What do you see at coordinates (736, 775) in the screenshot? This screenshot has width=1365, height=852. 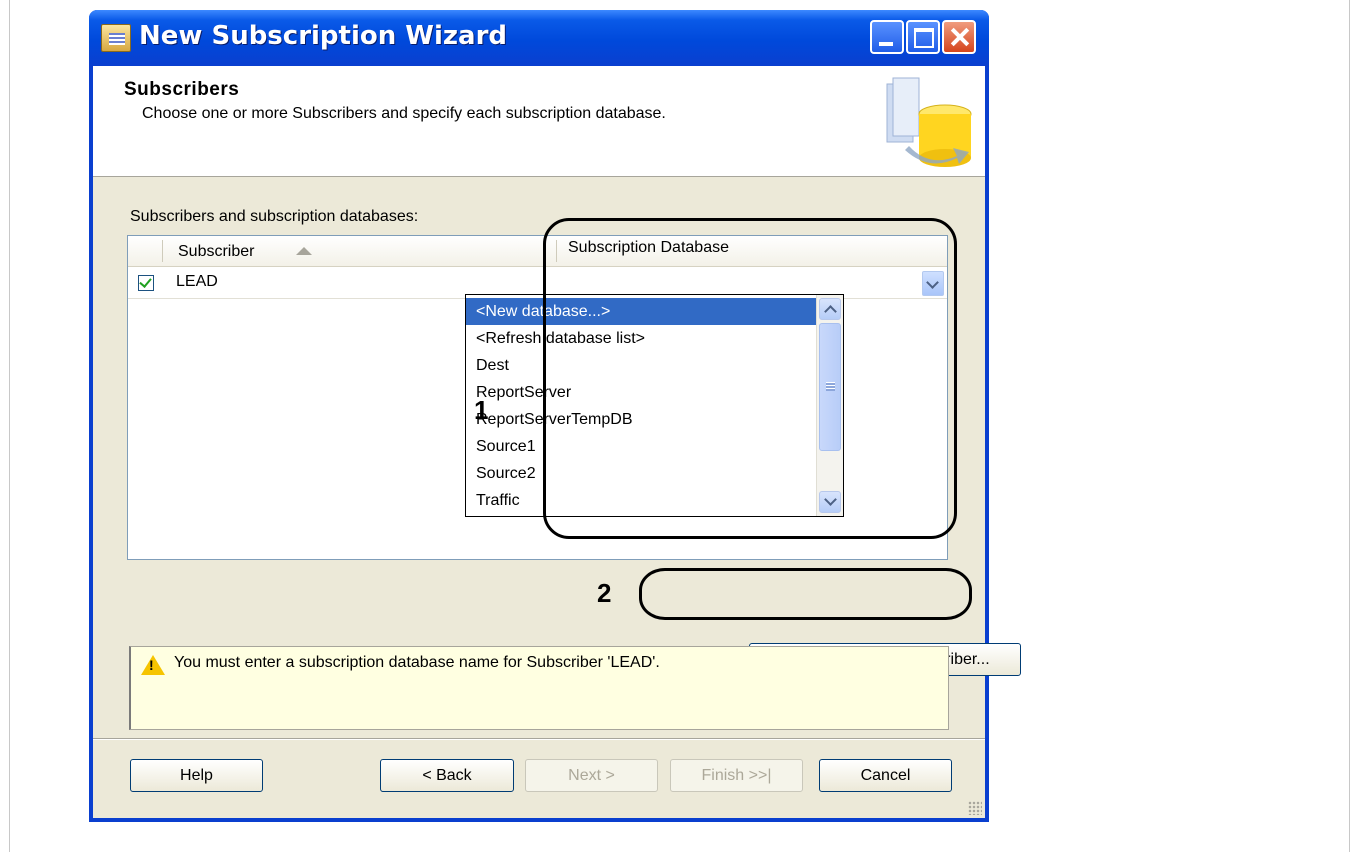 I see `finish-button: Finish >>|` at bounding box center [736, 775].